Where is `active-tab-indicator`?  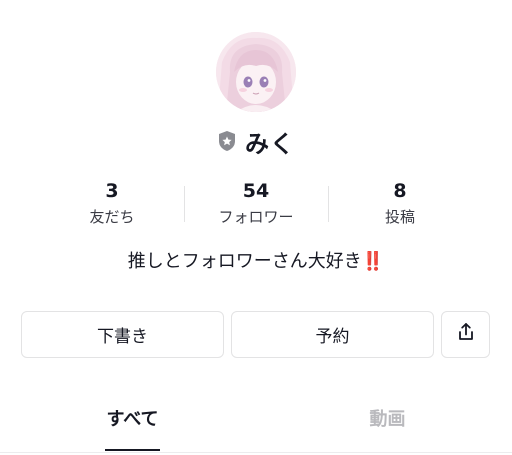 active-tab-indicator is located at coordinates (132, 450).